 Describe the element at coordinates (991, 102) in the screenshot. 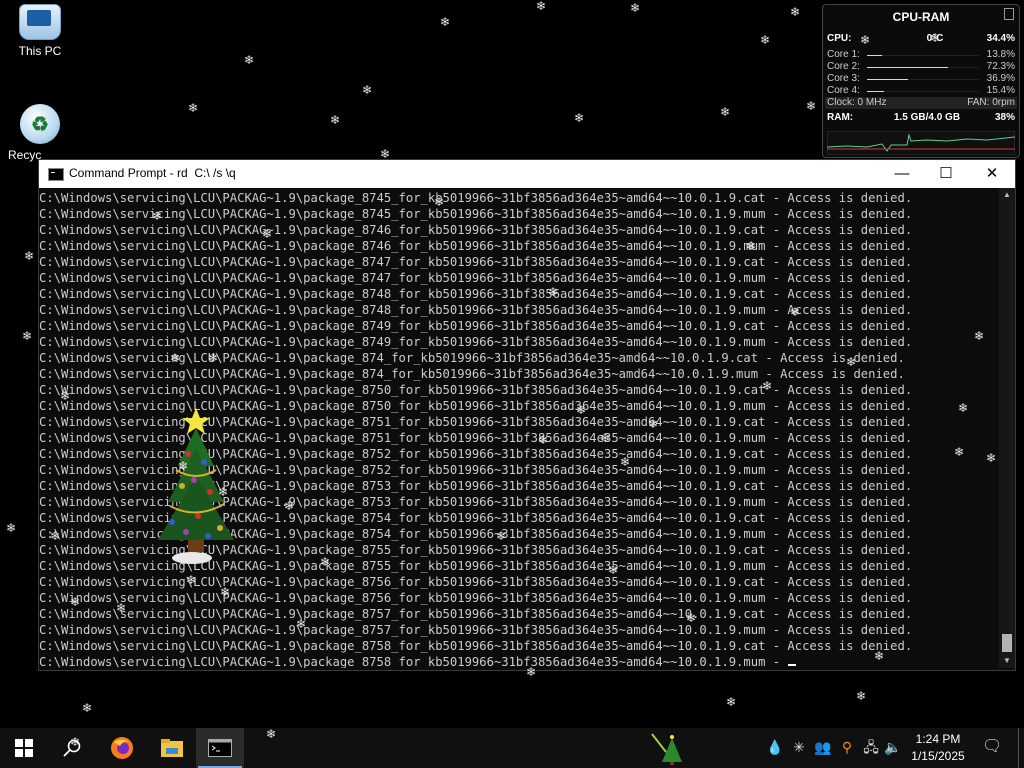

I see `fan-readout: FAN: 0rpm` at that location.